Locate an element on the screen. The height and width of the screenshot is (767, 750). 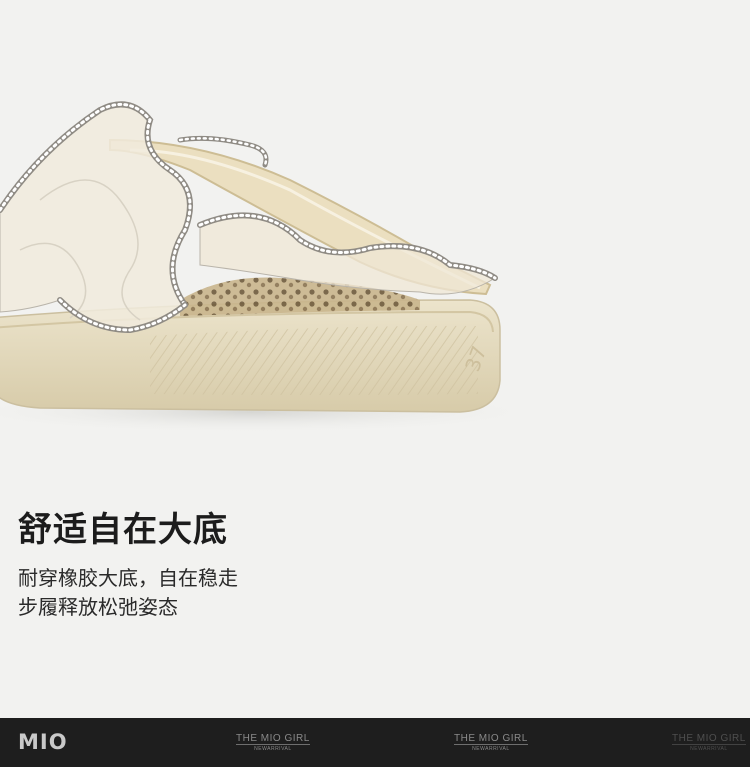
mesh-ruffle-front is located at coordinates (95, 217).